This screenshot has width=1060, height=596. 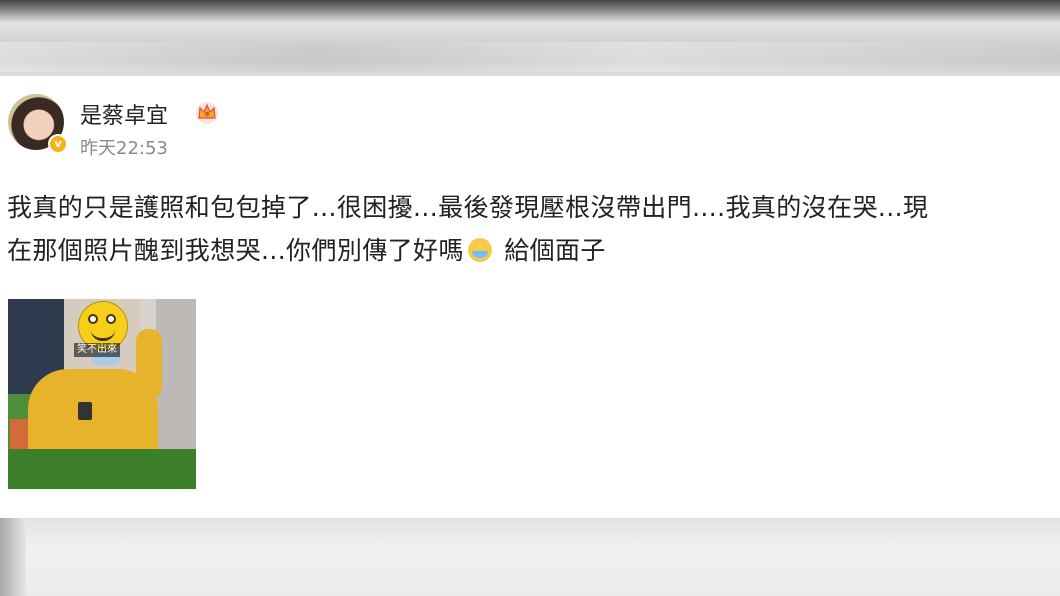 I want to click on post-text-segment: 給個面子, so click(x=550, y=250).